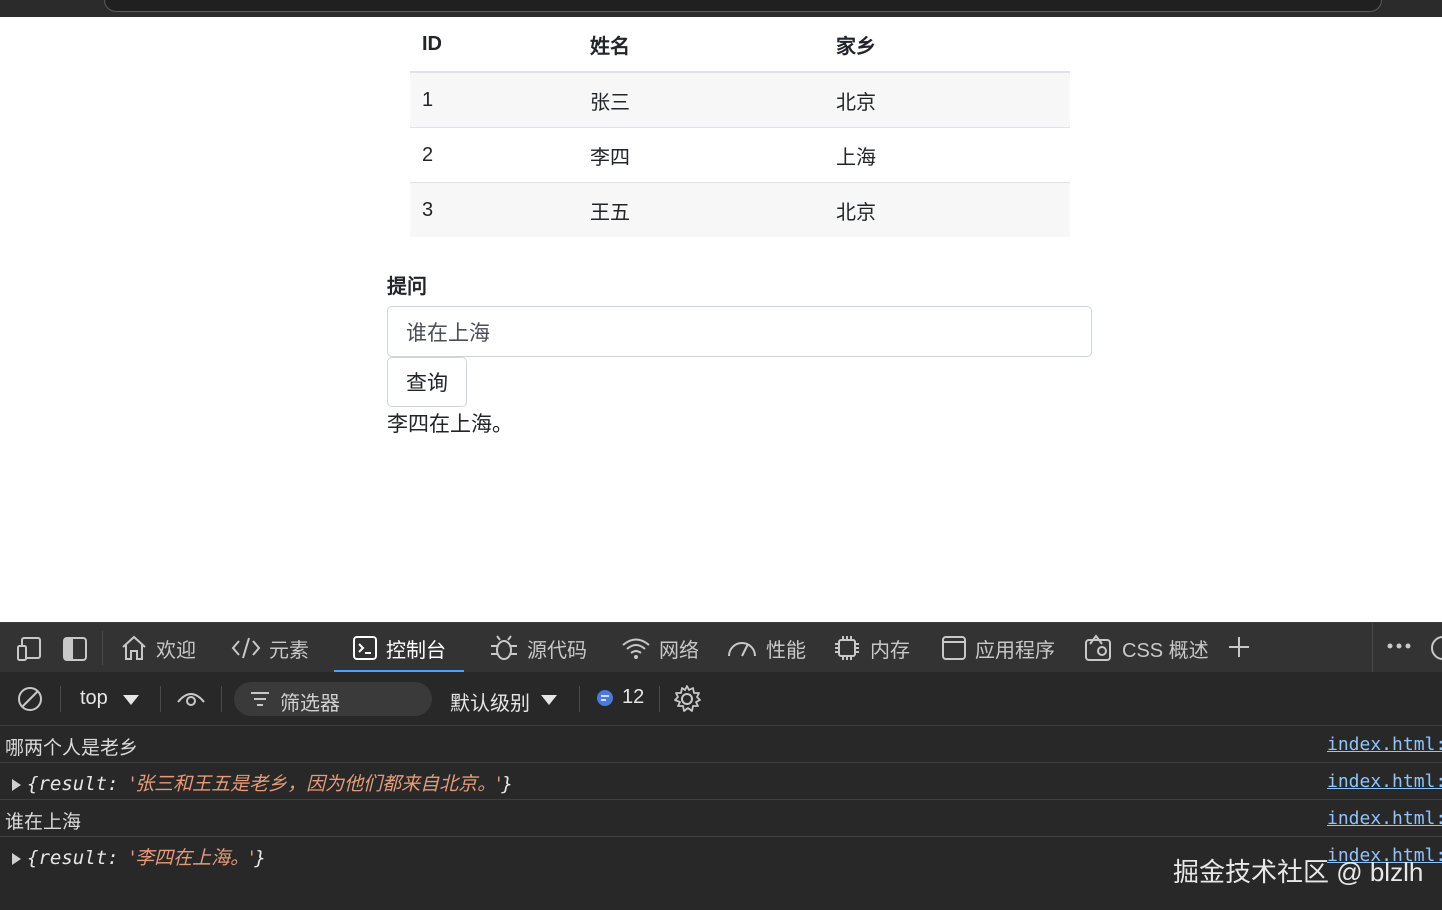  I want to click on tab-sources: 源代码, so click(538, 648).